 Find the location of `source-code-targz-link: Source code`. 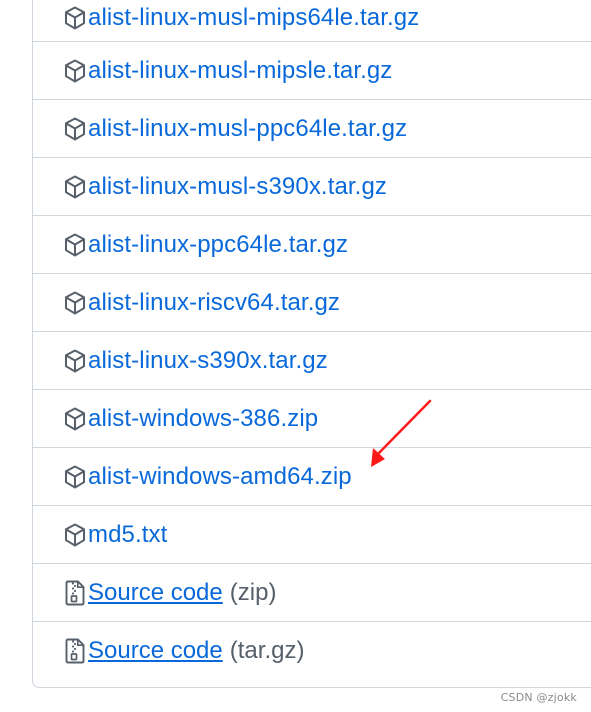

source-code-targz-link: Source code is located at coordinates (155, 650).